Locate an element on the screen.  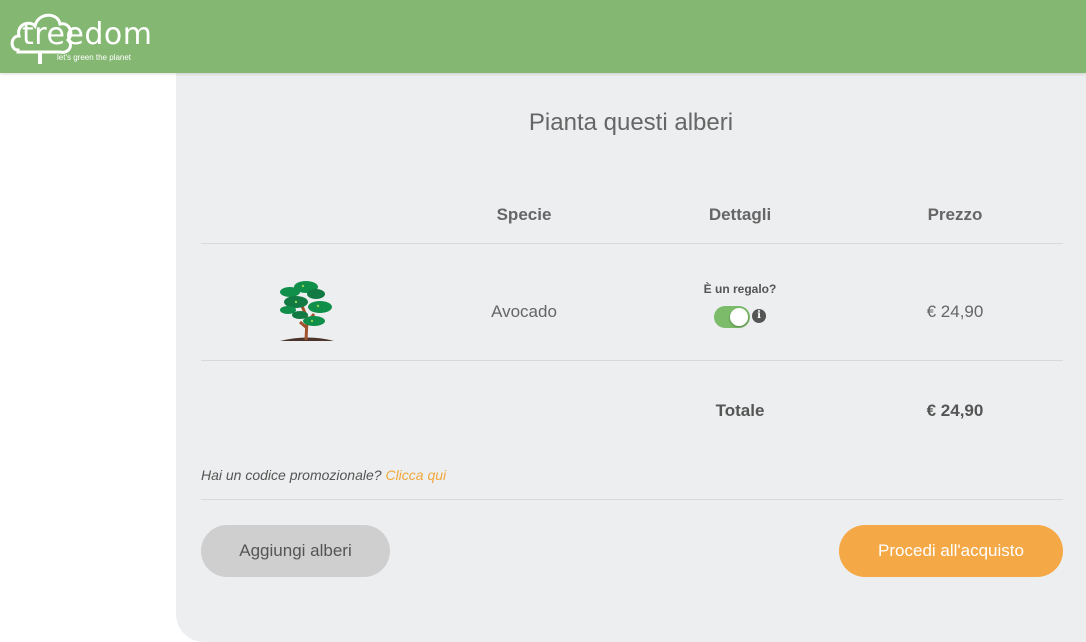
site-header: treedom let's green the planet is located at coordinates (543, 36).